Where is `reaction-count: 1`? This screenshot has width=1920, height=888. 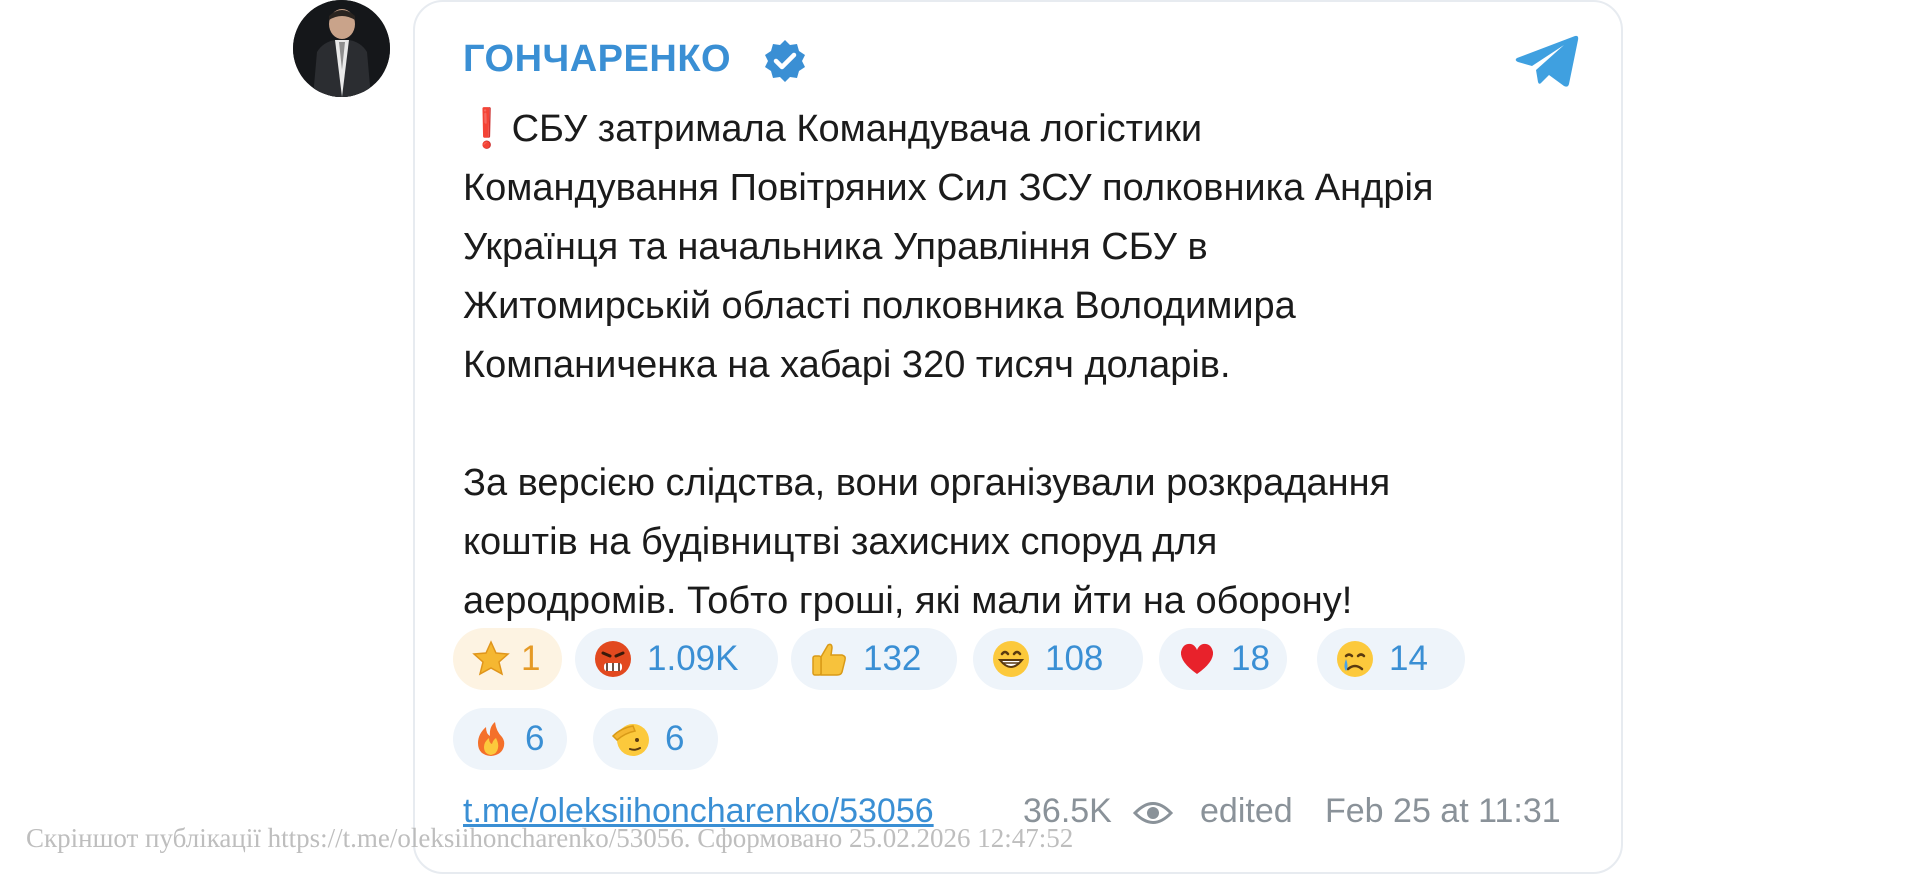
reaction-count: 1 is located at coordinates (531, 658).